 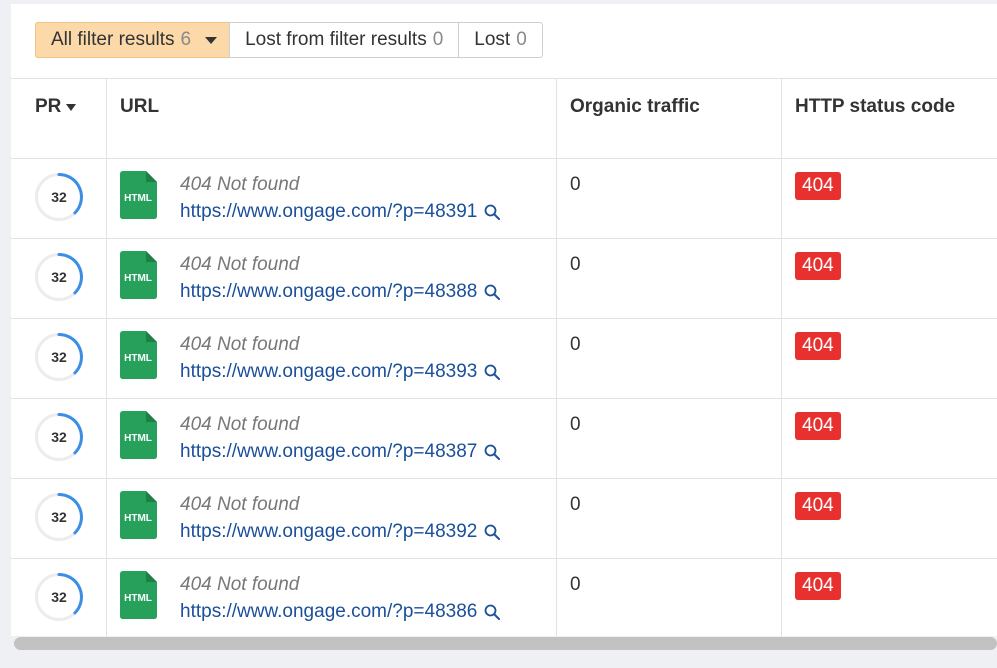 What do you see at coordinates (328, 212) in the screenshot?
I see `url-link: https://www.ongage.com/?p=48391` at bounding box center [328, 212].